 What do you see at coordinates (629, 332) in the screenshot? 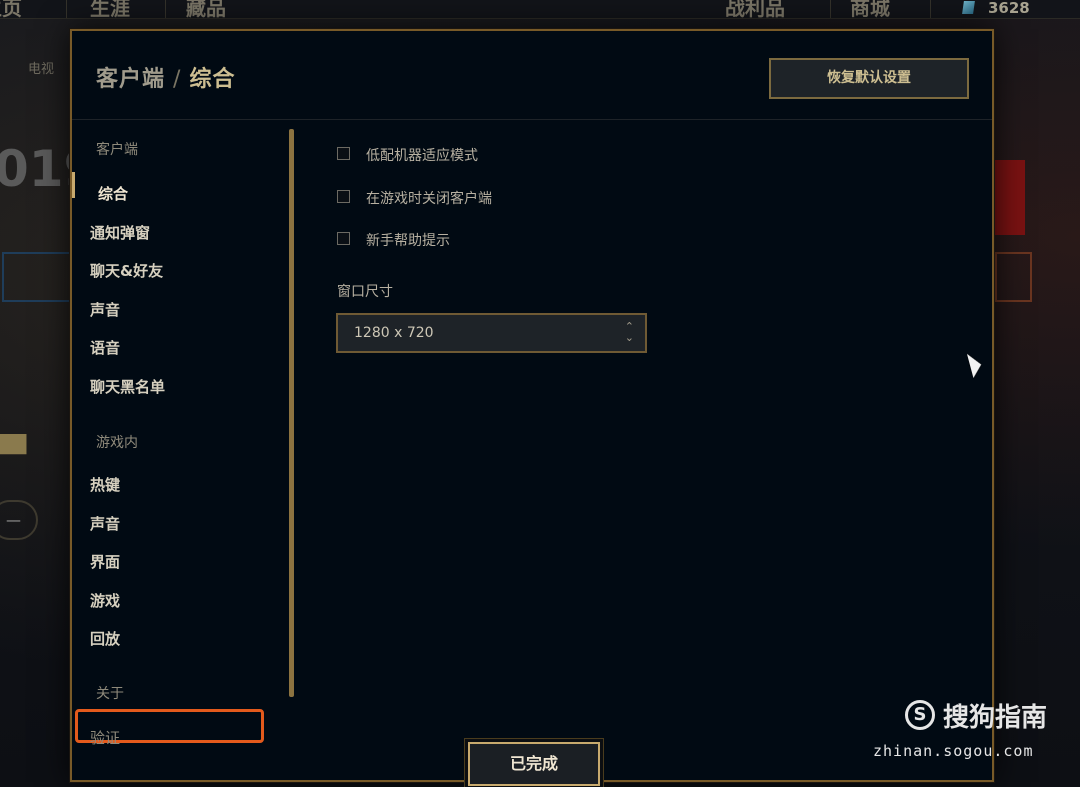
I see `updown-chevron-icon: ⌃ ⌄` at bounding box center [629, 332].